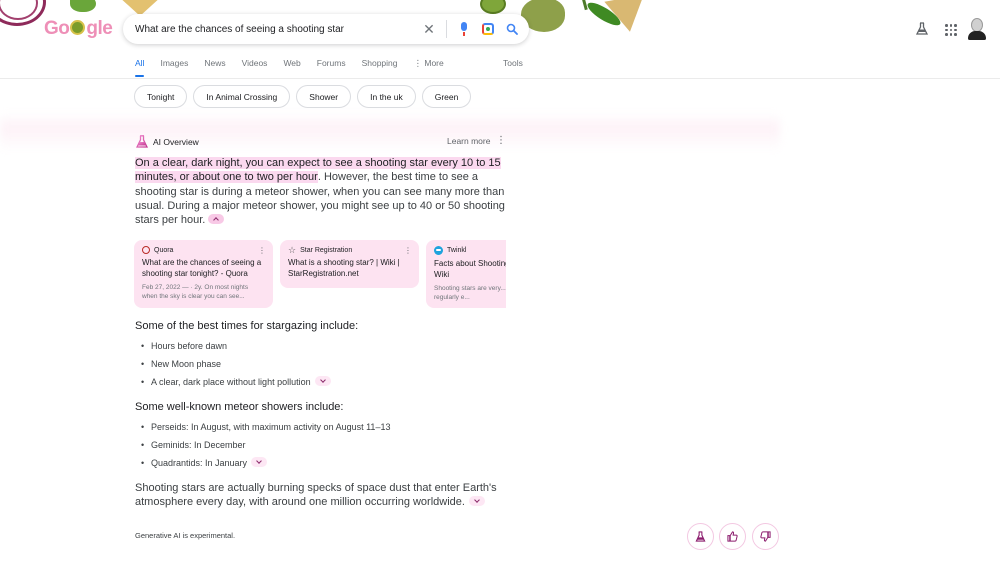 The width and height of the screenshot is (1000, 563). What do you see at coordinates (185, 535) in the screenshot?
I see `generative-ai-disclaimer: Generative AI is experimental.` at bounding box center [185, 535].